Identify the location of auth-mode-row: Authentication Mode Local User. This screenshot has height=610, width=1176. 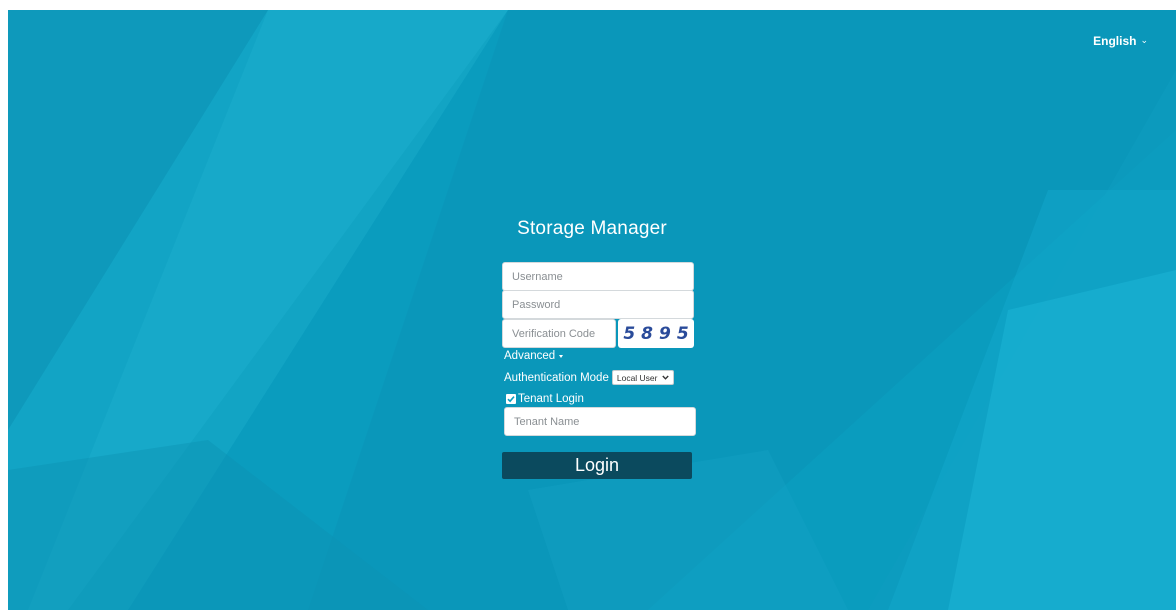
(589, 377).